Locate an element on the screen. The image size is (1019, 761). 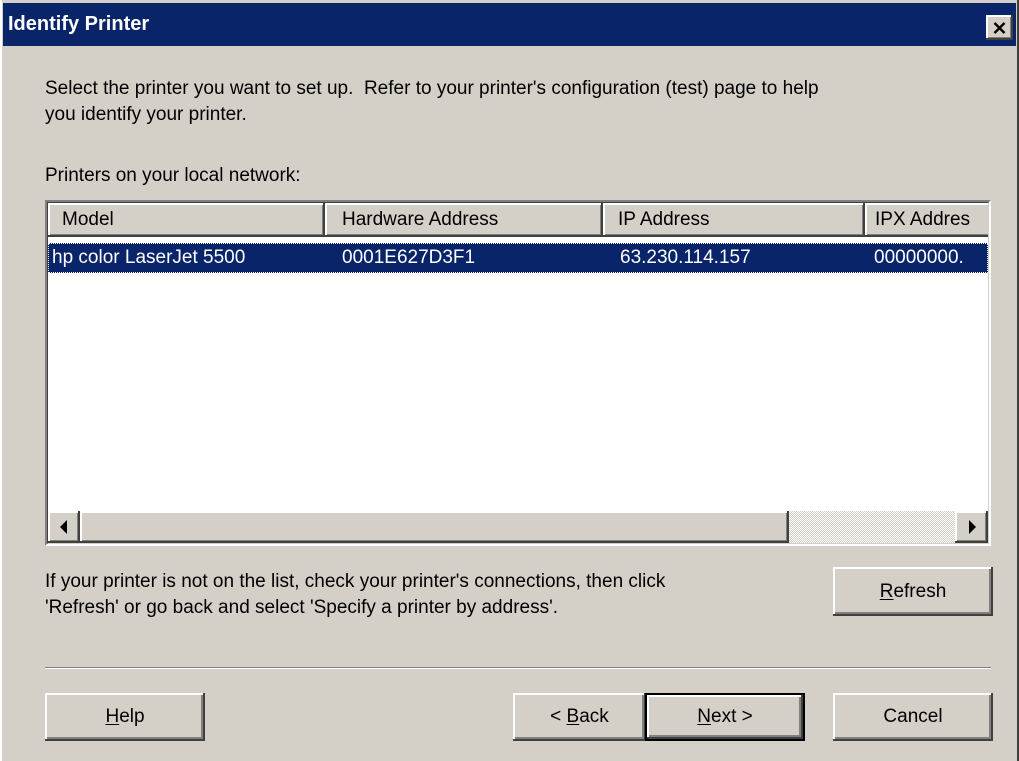
left-arrow-icon is located at coordinates (63, 527).